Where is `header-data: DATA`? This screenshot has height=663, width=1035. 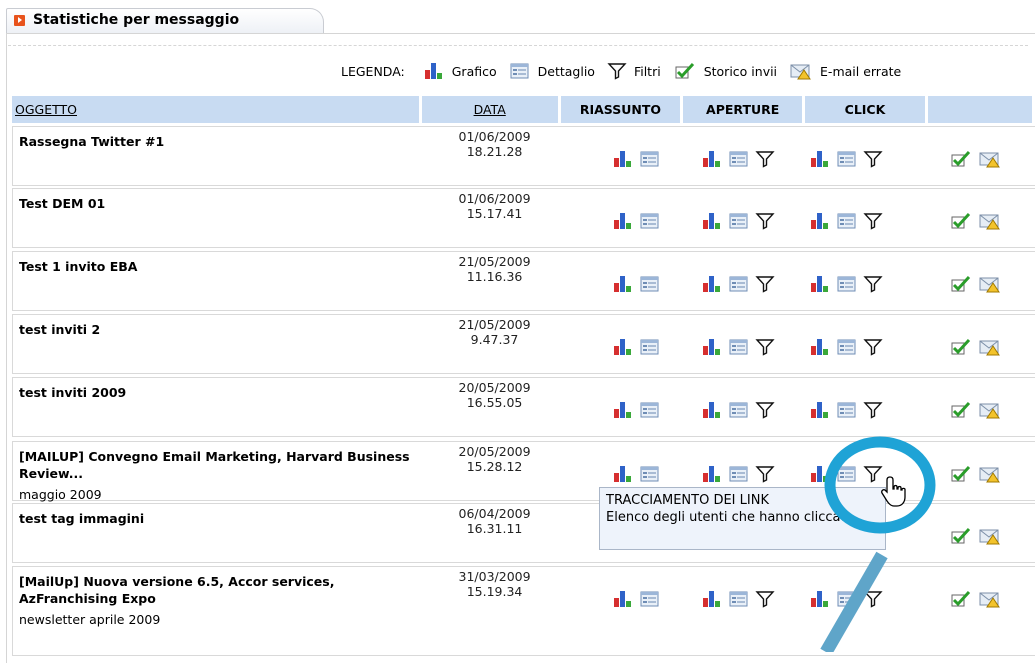
header-data: DATA is located at coordinates (489, 109).